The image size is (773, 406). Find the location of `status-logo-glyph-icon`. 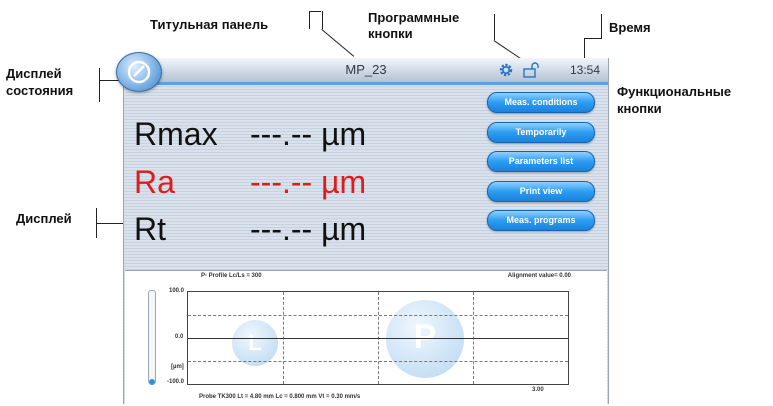

status-logo-glyph-icon is located at coordinates (139, 72).